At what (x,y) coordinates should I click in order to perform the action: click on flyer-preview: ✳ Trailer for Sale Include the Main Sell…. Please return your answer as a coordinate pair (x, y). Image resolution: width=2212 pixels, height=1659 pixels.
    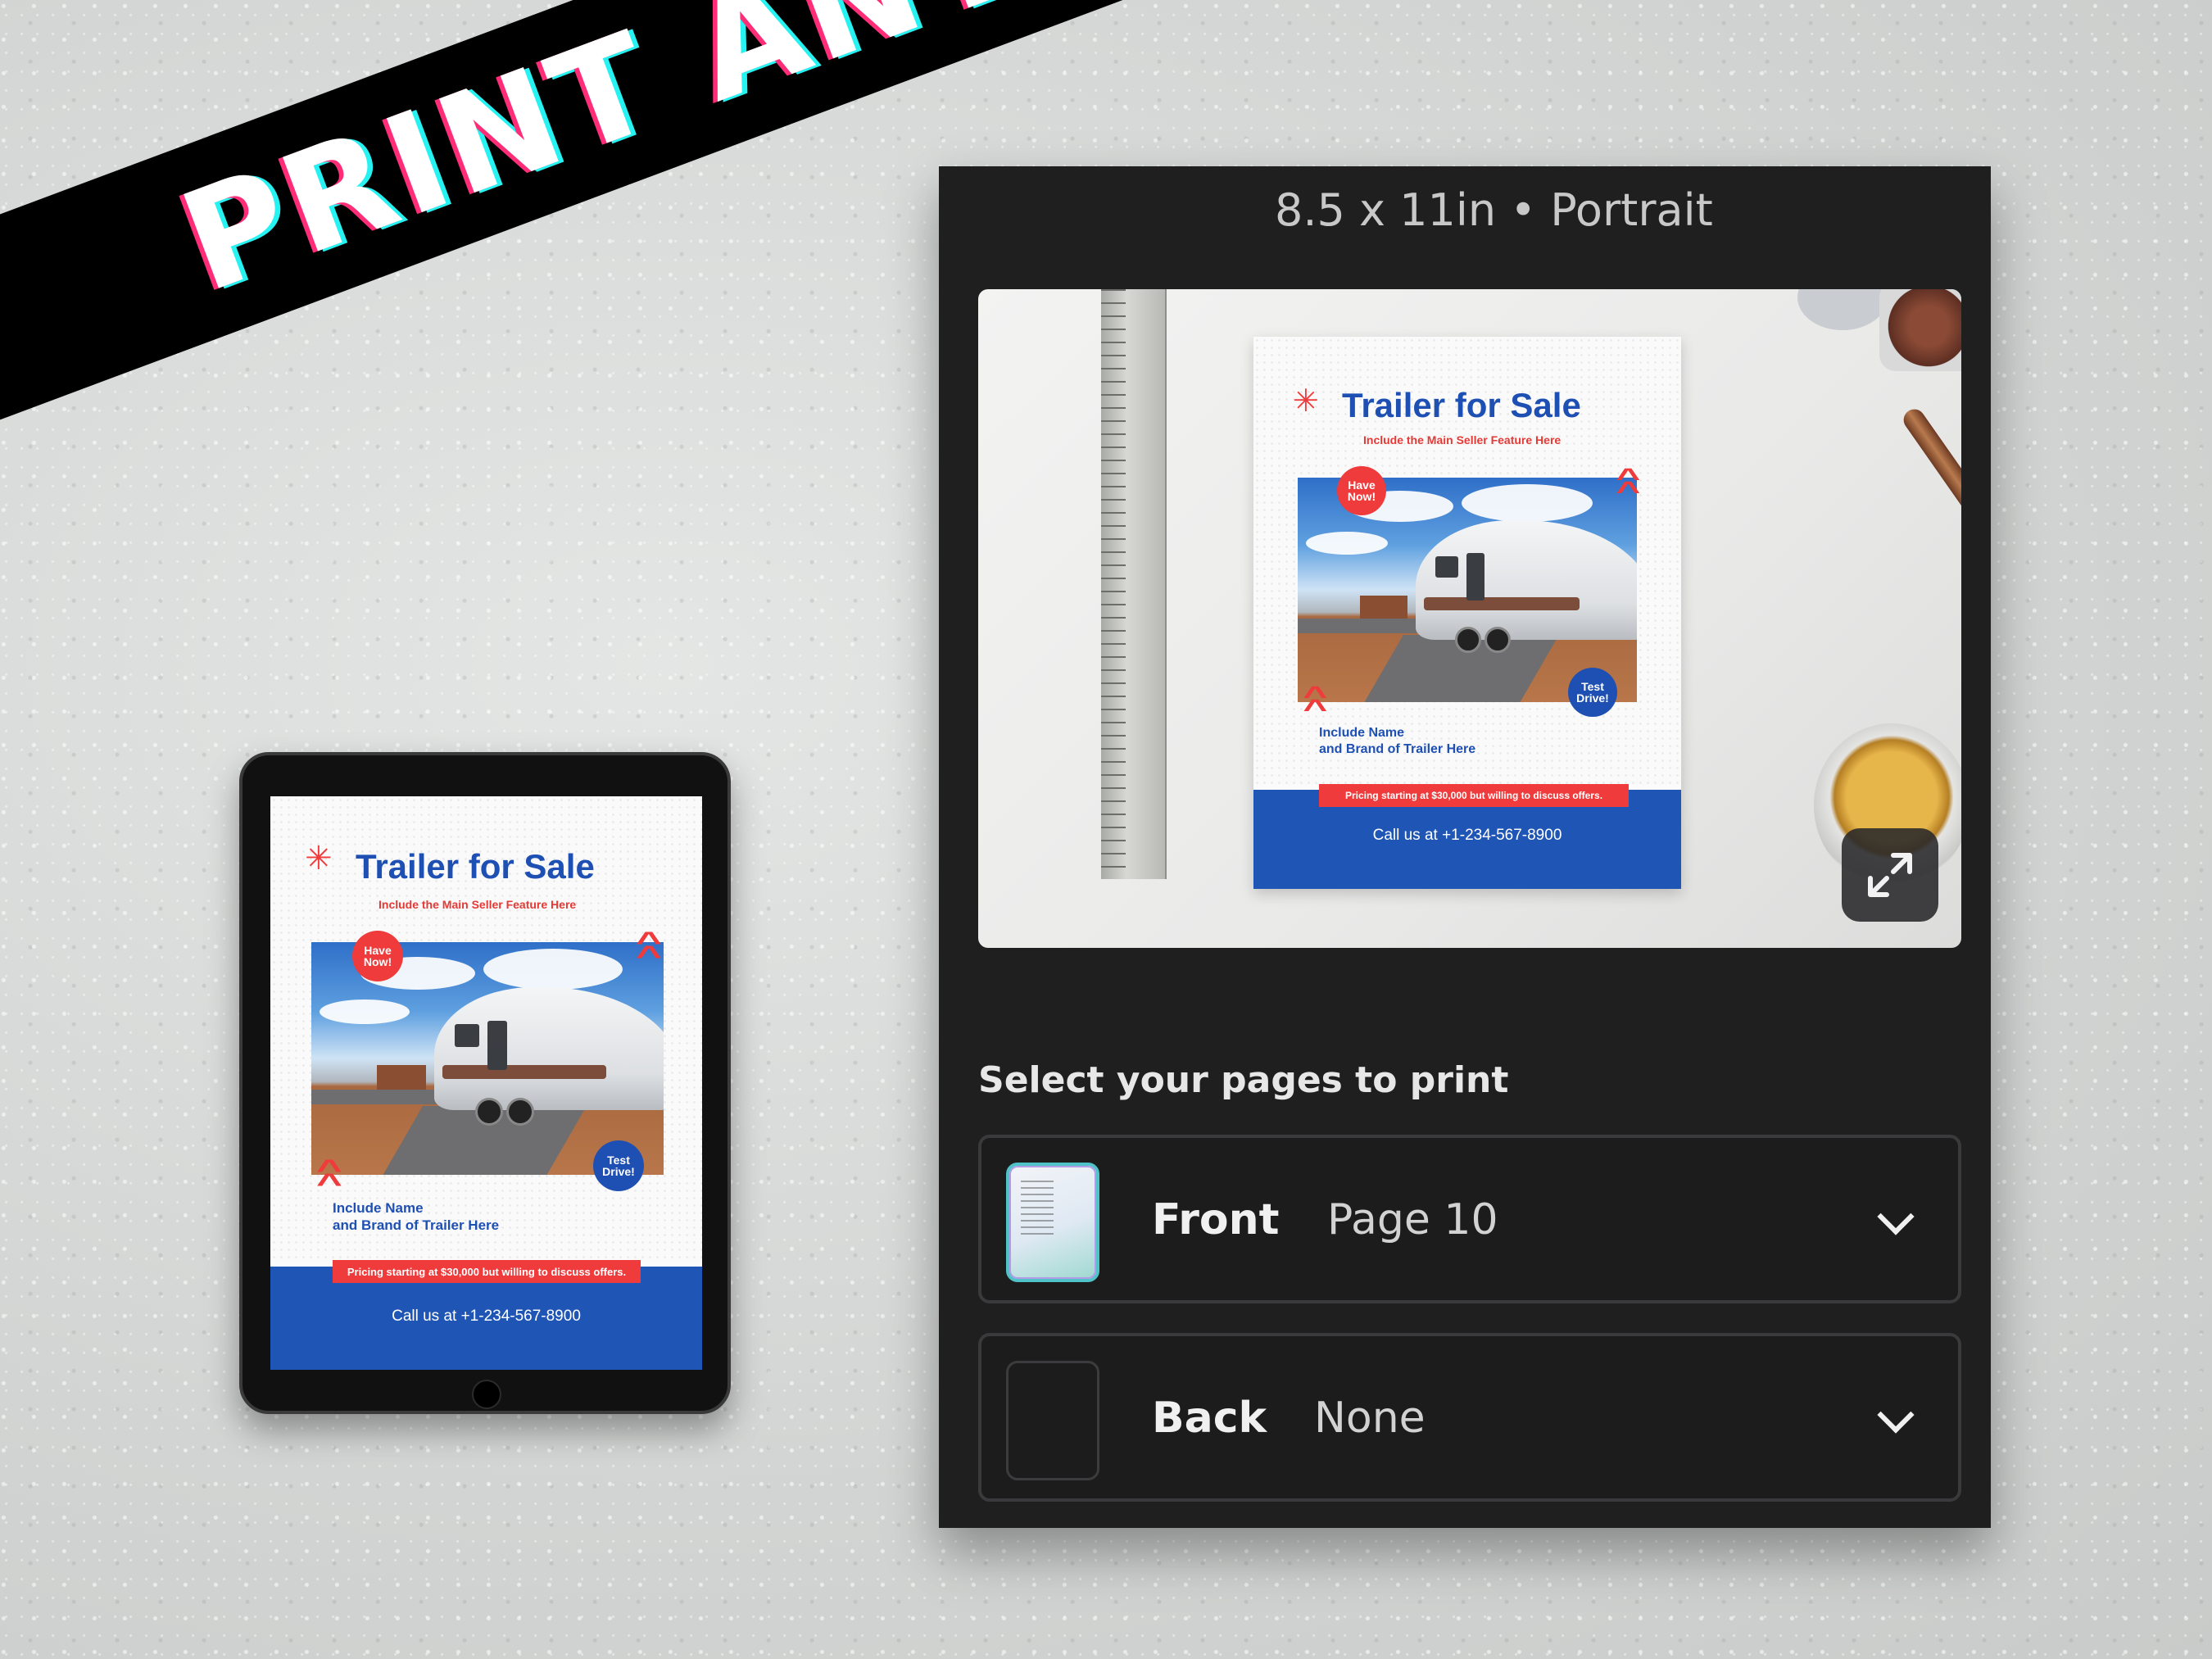
    Looking at the image, I should click on (1467, 613).